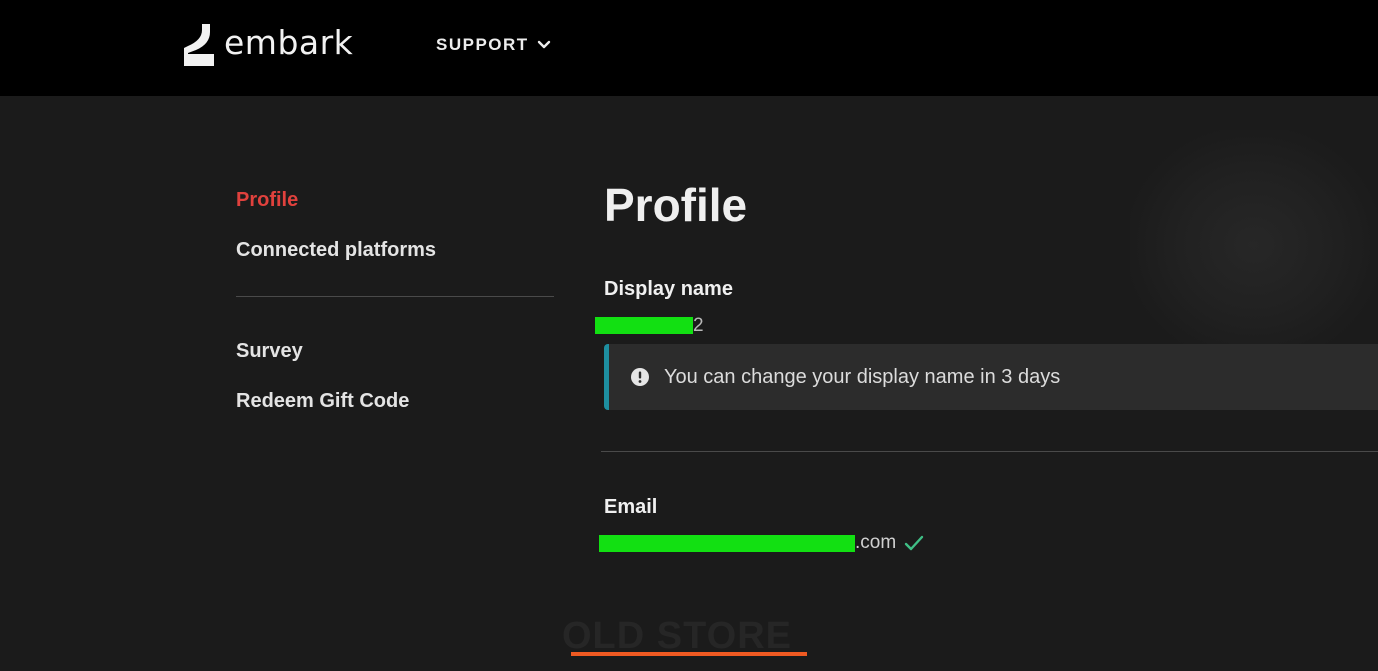 This screenshot has width=1378, height=671. What do you see at coordinates (689, 48) in the screenshot?
I see `top-navigation-bar: embark SUPPORT` at bounding box center [689, 48].